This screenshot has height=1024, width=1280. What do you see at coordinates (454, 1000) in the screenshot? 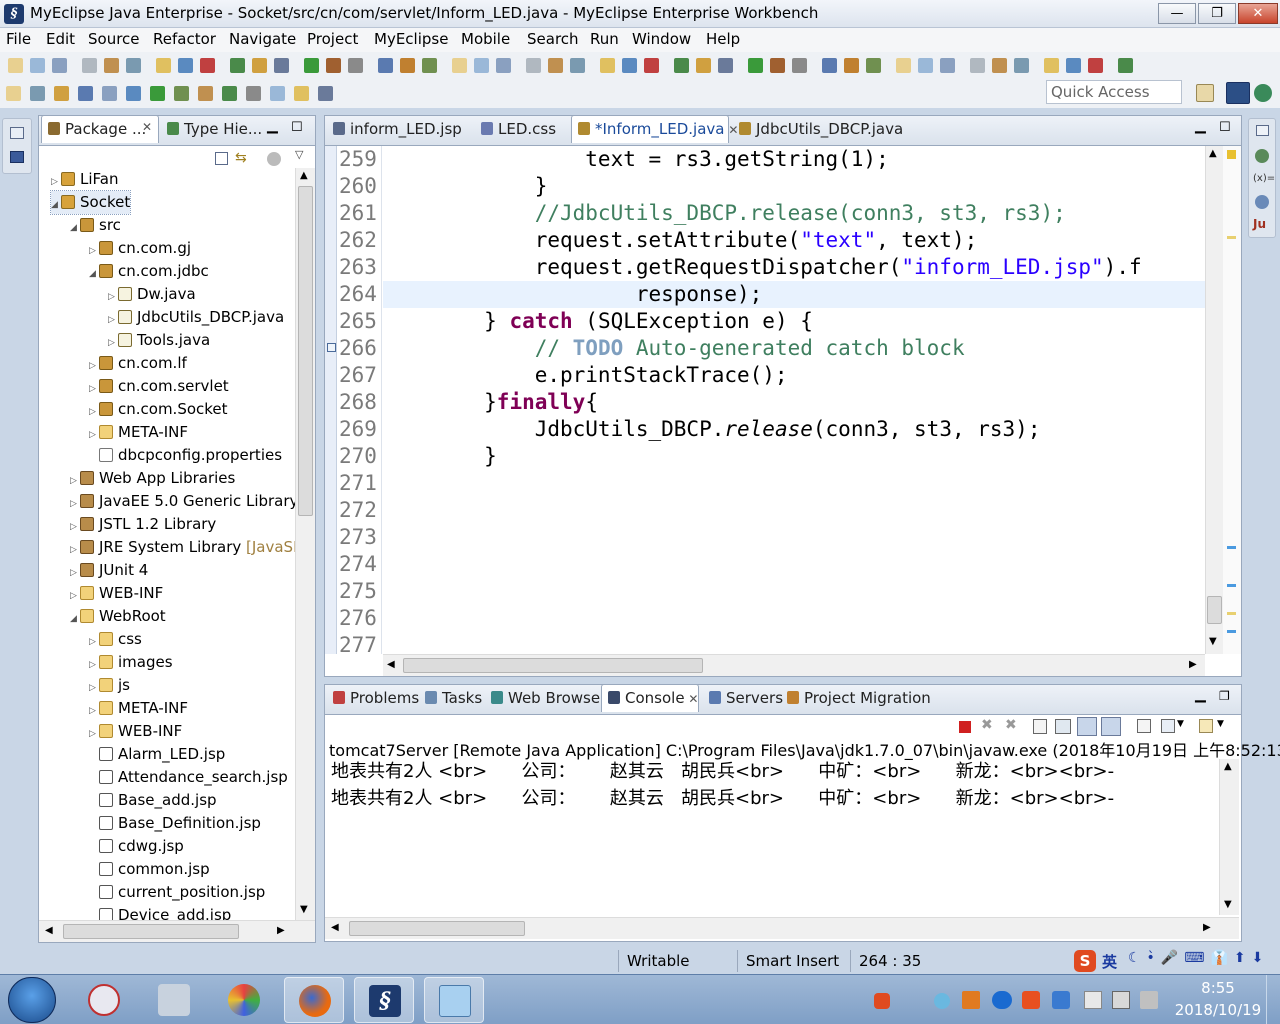
I see `taskbar-notepad` at bounding box center [454, 1000].